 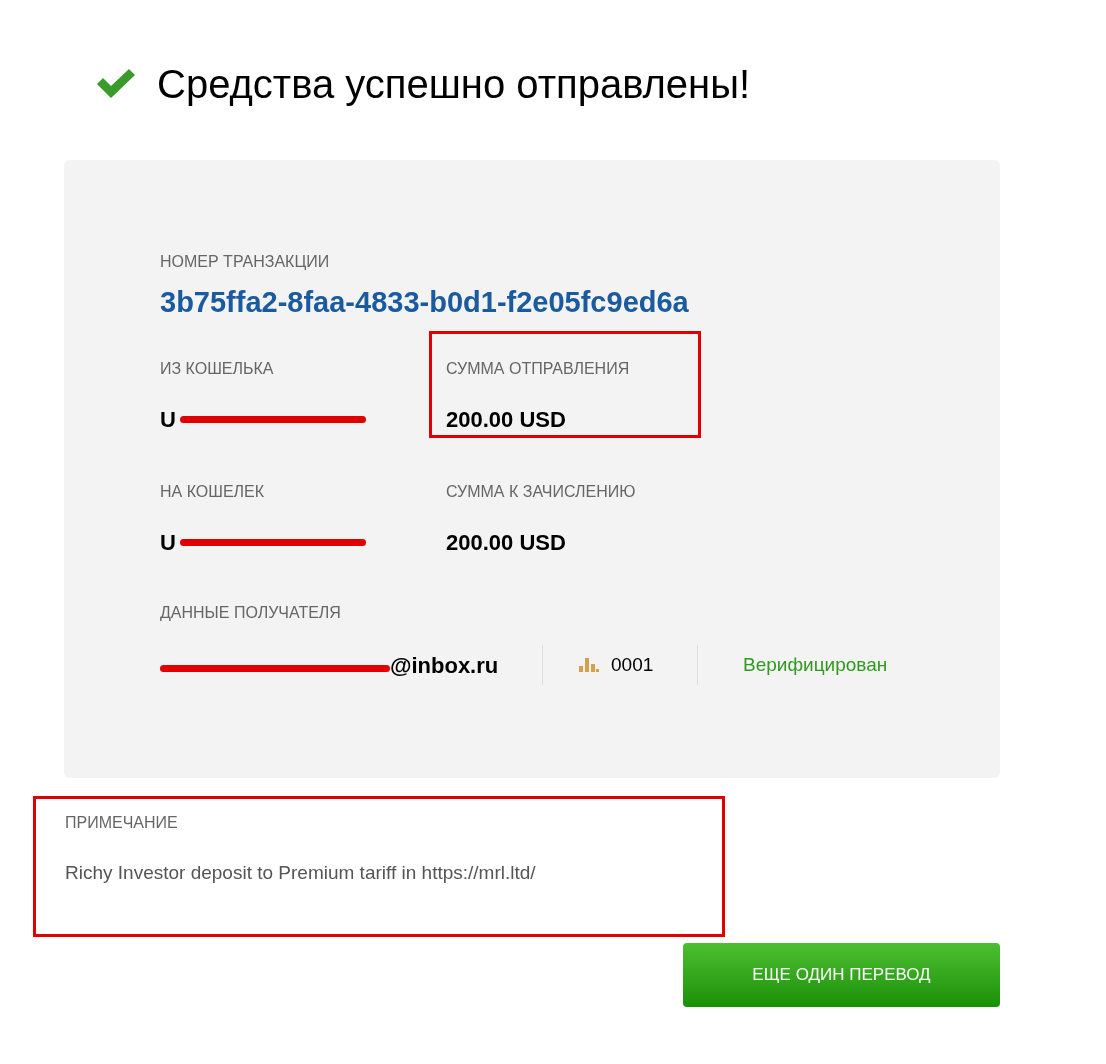 I want to click on checkmark-icon, so click(x=116, y=84).